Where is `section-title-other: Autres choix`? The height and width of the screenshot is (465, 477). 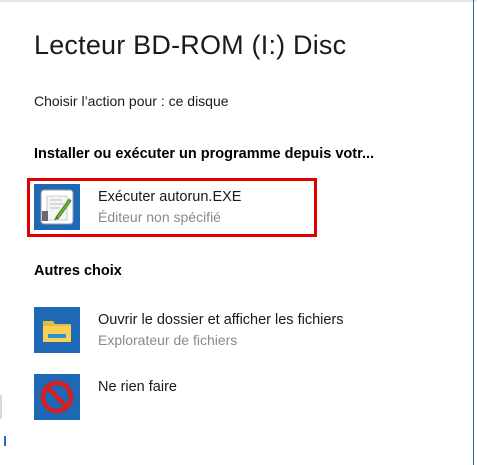 section-title-other: Autres choix is located at coordinates (78, 271).